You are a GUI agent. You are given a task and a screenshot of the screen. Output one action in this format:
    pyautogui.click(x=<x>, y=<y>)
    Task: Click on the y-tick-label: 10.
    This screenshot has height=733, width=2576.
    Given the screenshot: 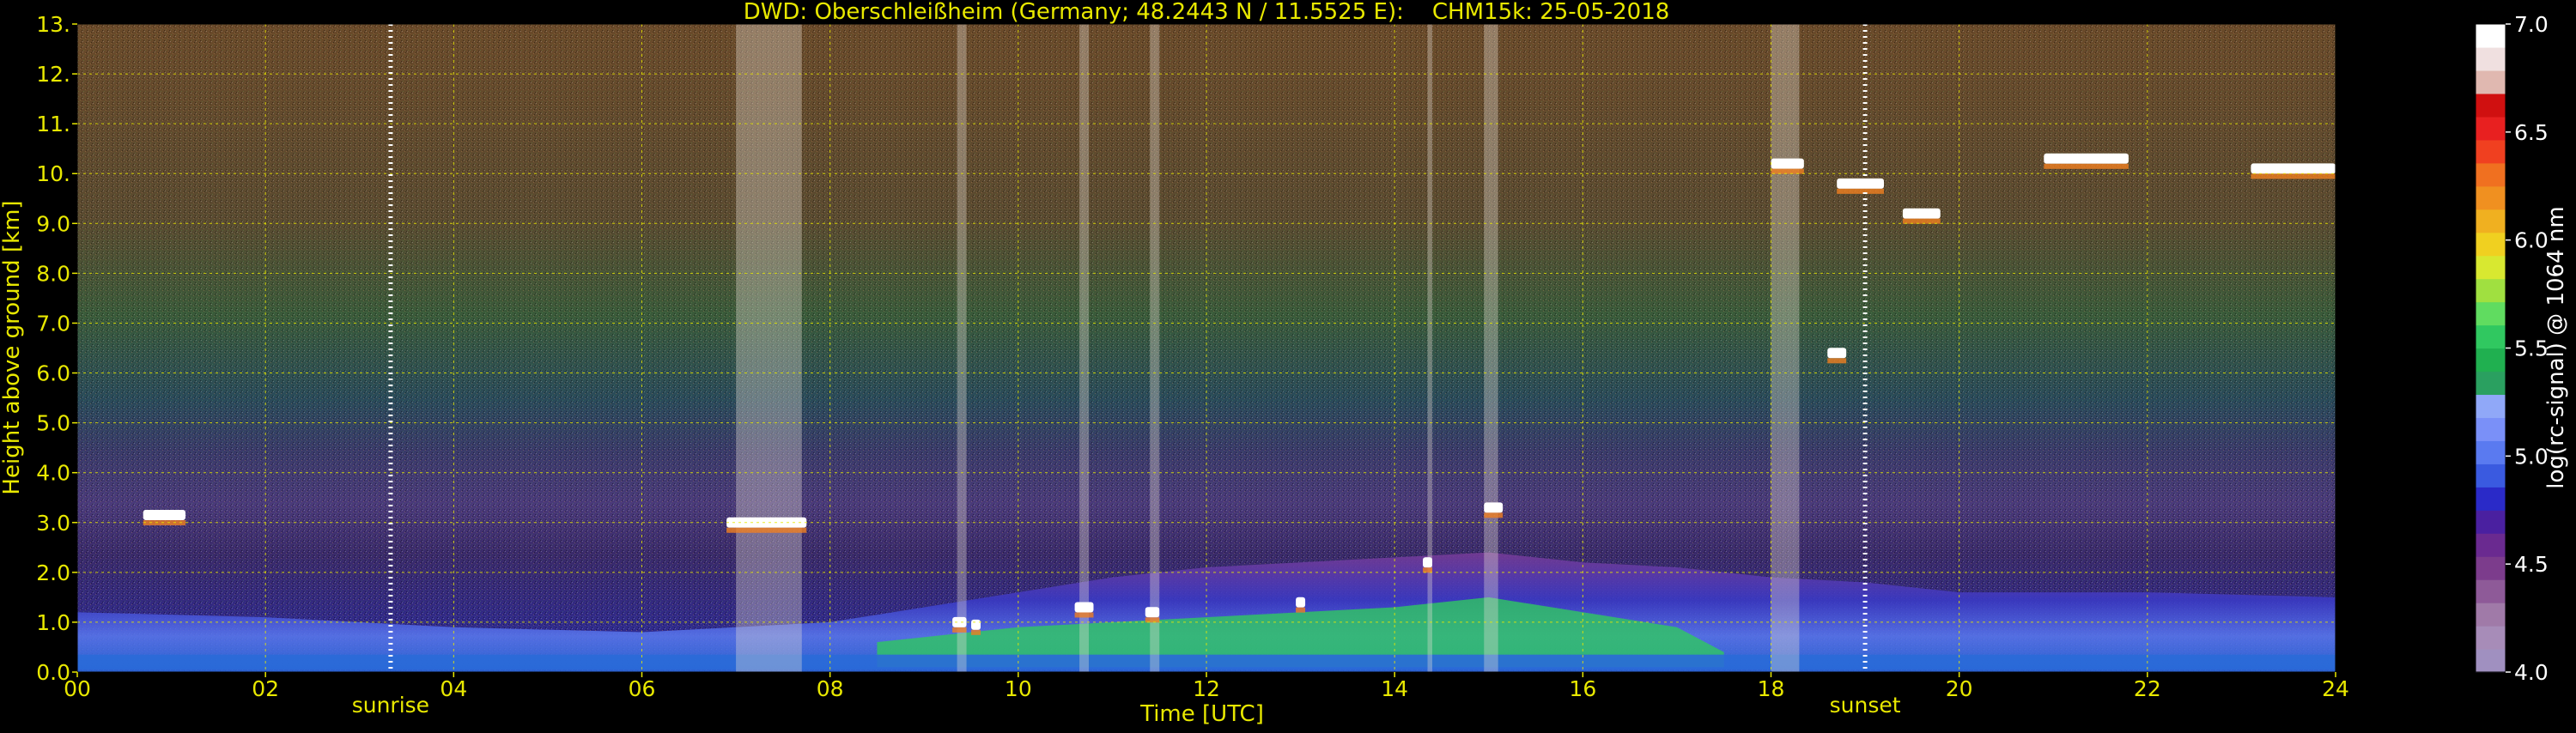 What is the action you would take?
    pyautogui.click(x=53, y=173)
    